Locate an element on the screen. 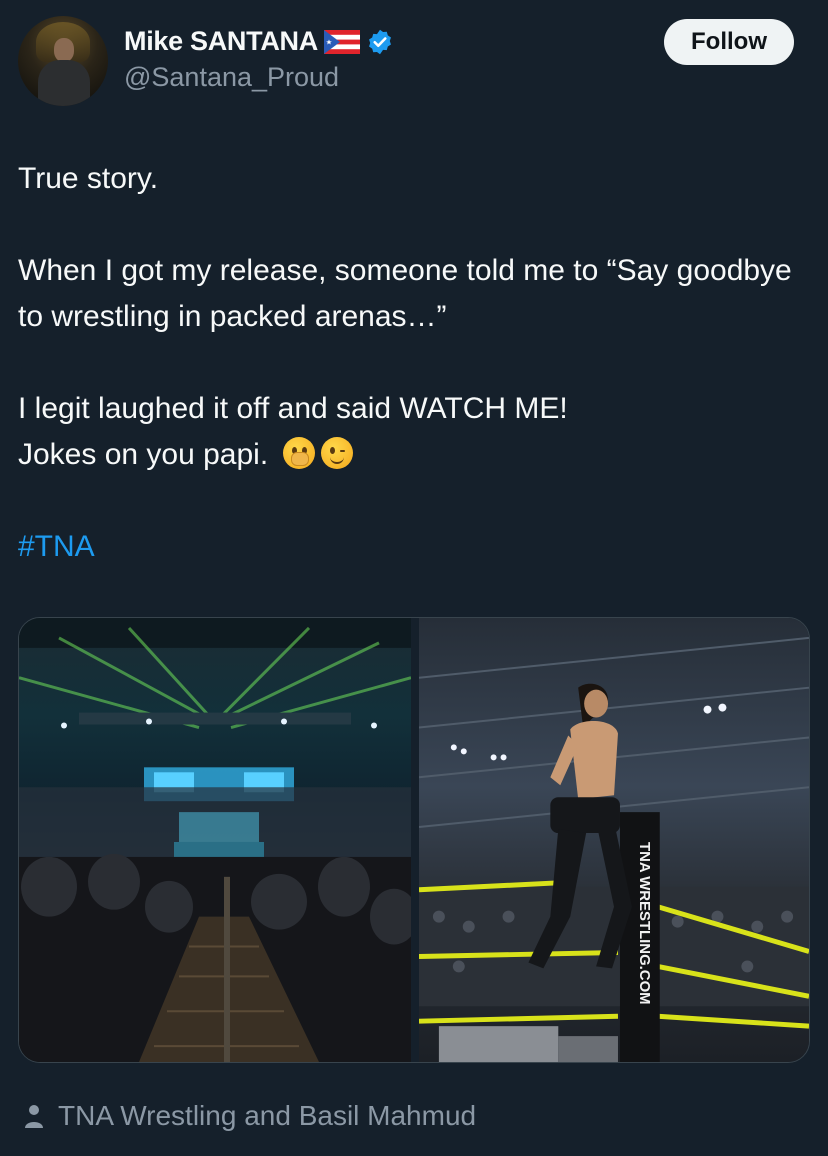 The height and width of the screenshot is (1156, 828). face-with-hand-over-mouth-emoji is located at coordinates (298, 453).